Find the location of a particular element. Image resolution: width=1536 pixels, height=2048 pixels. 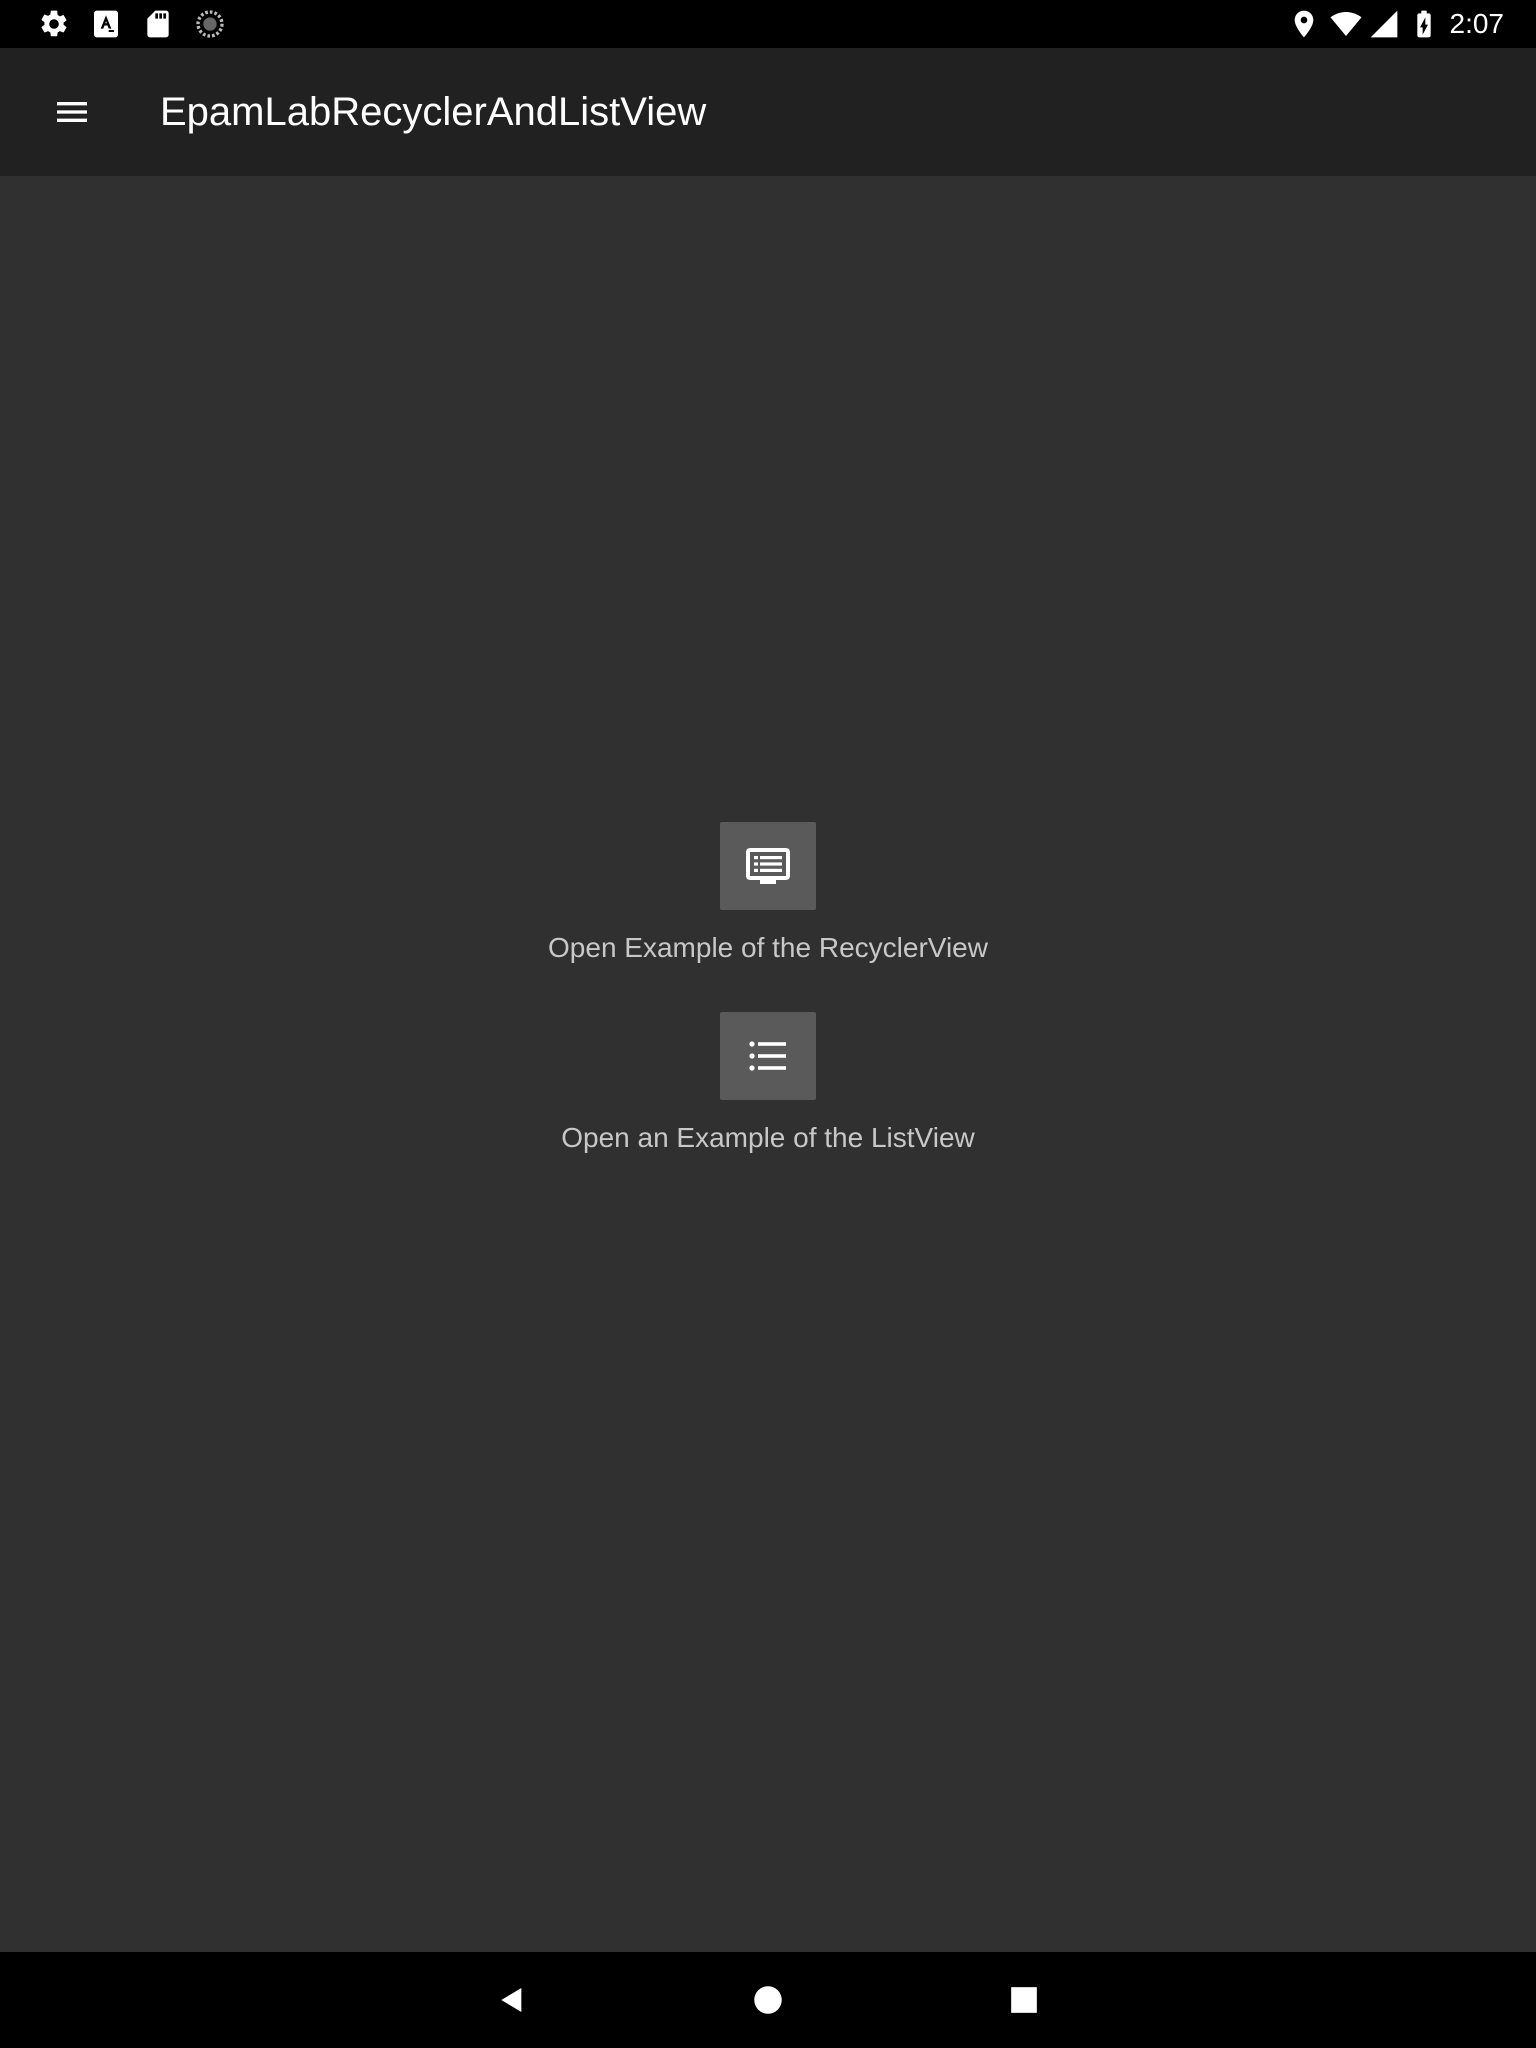

list-view-icon is located at coordinates (767, 1056).